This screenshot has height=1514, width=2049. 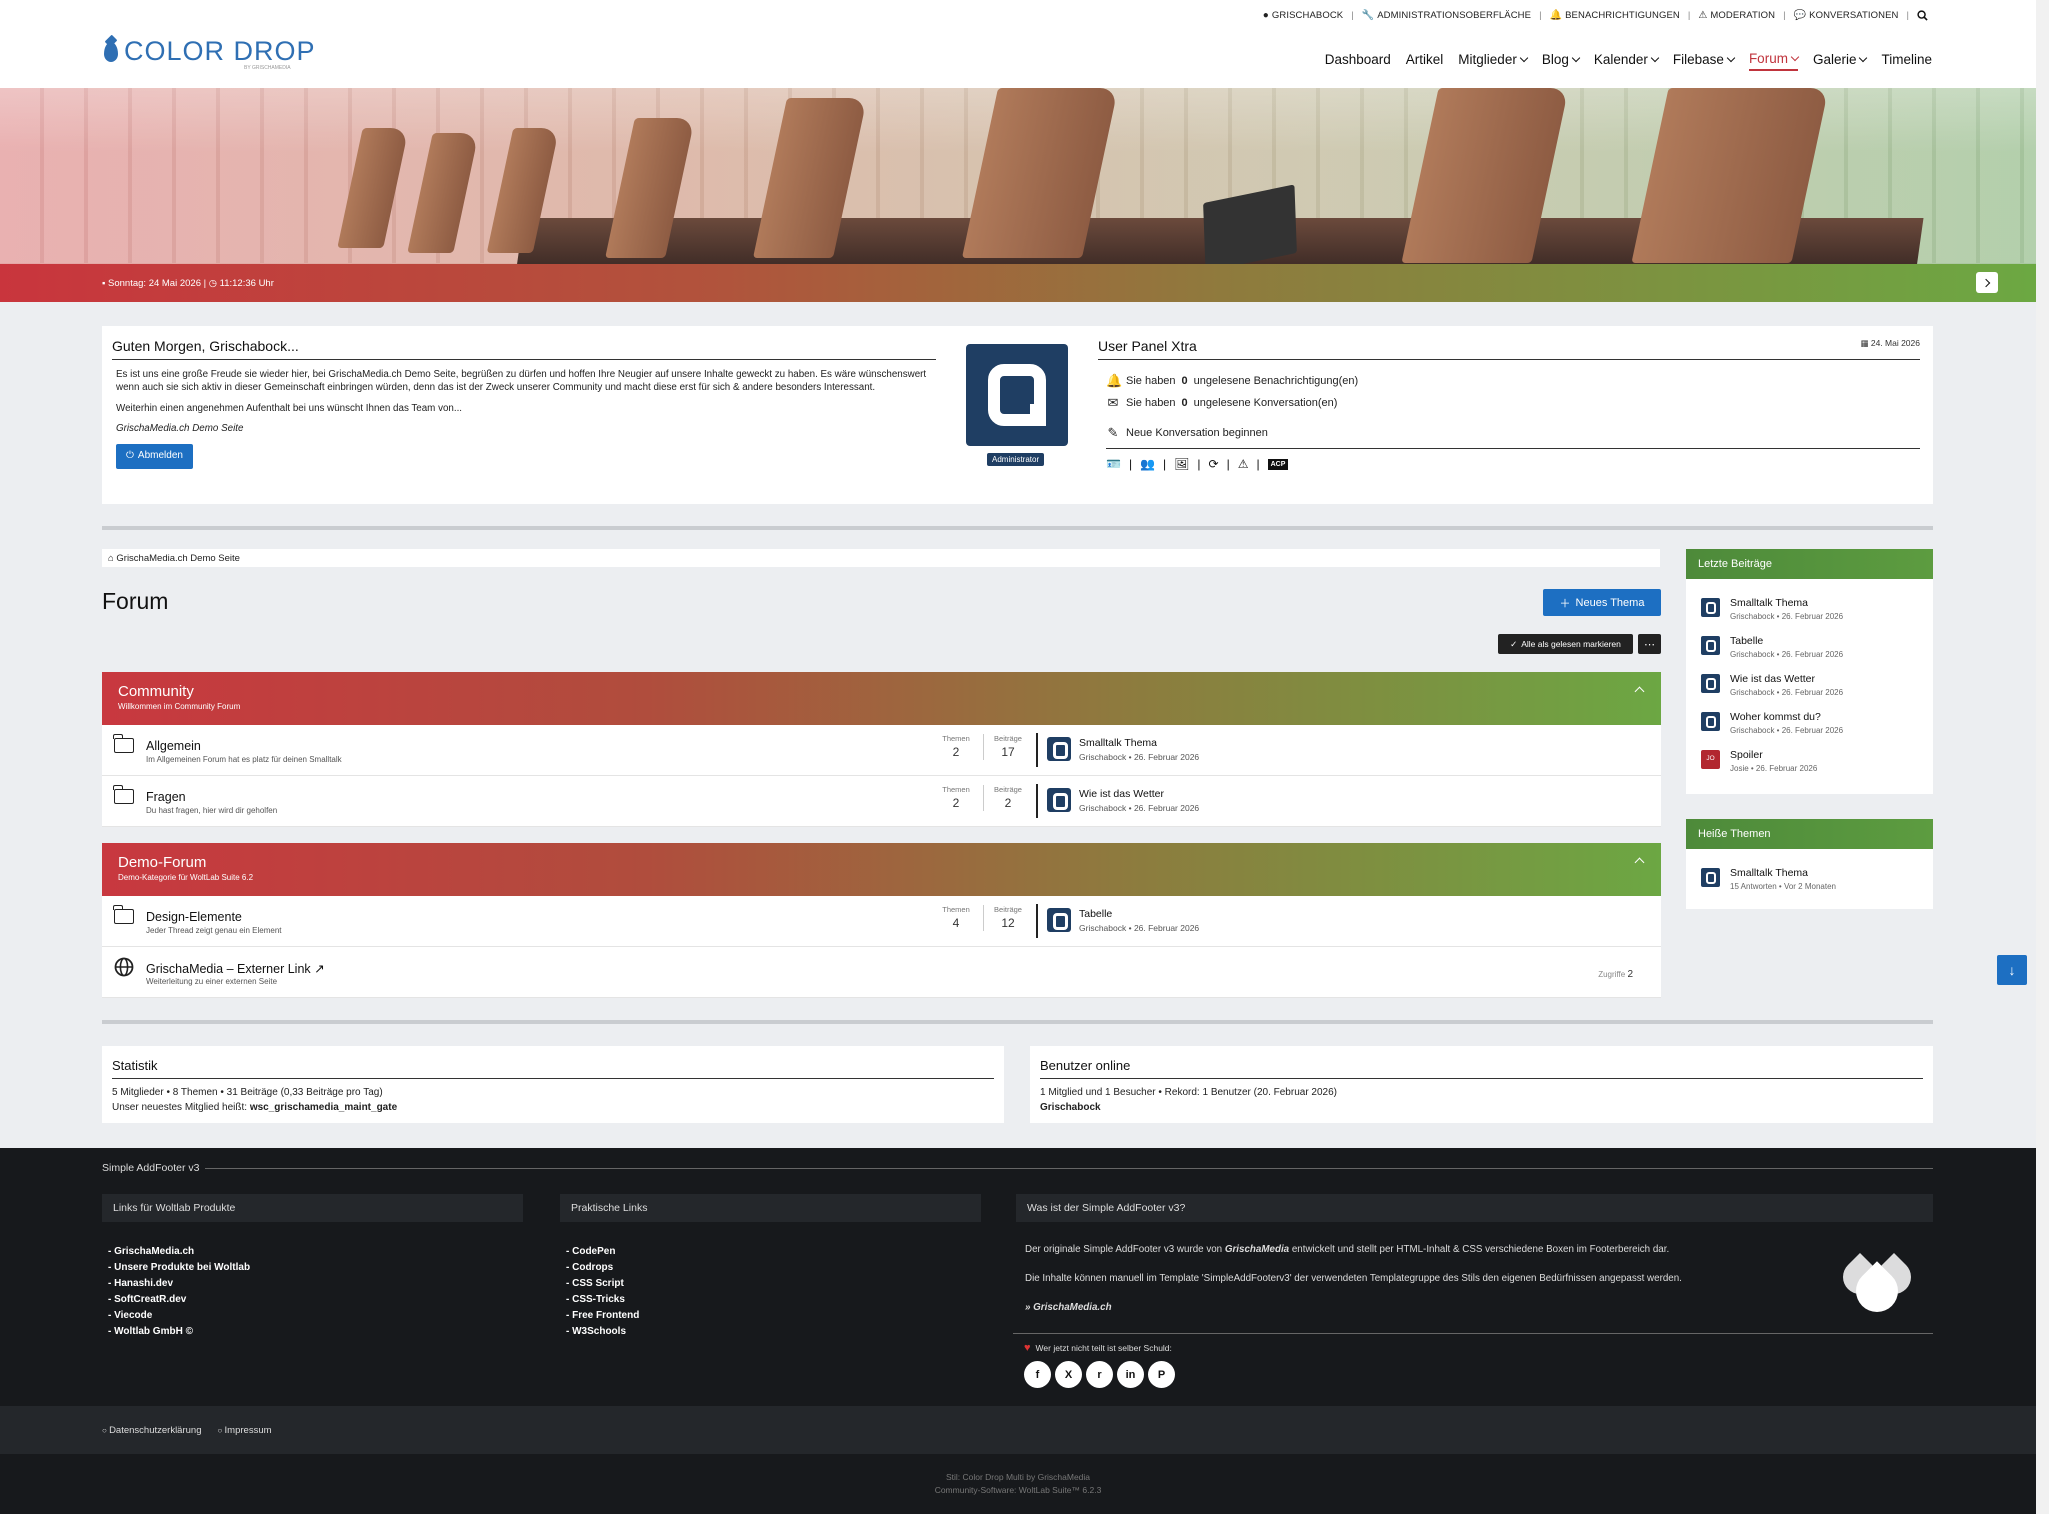 What do you see at coordinates (1704, 61) in the screenshot?
I see `nav-filebase: Filebase` at bounding box center [1704, 61].